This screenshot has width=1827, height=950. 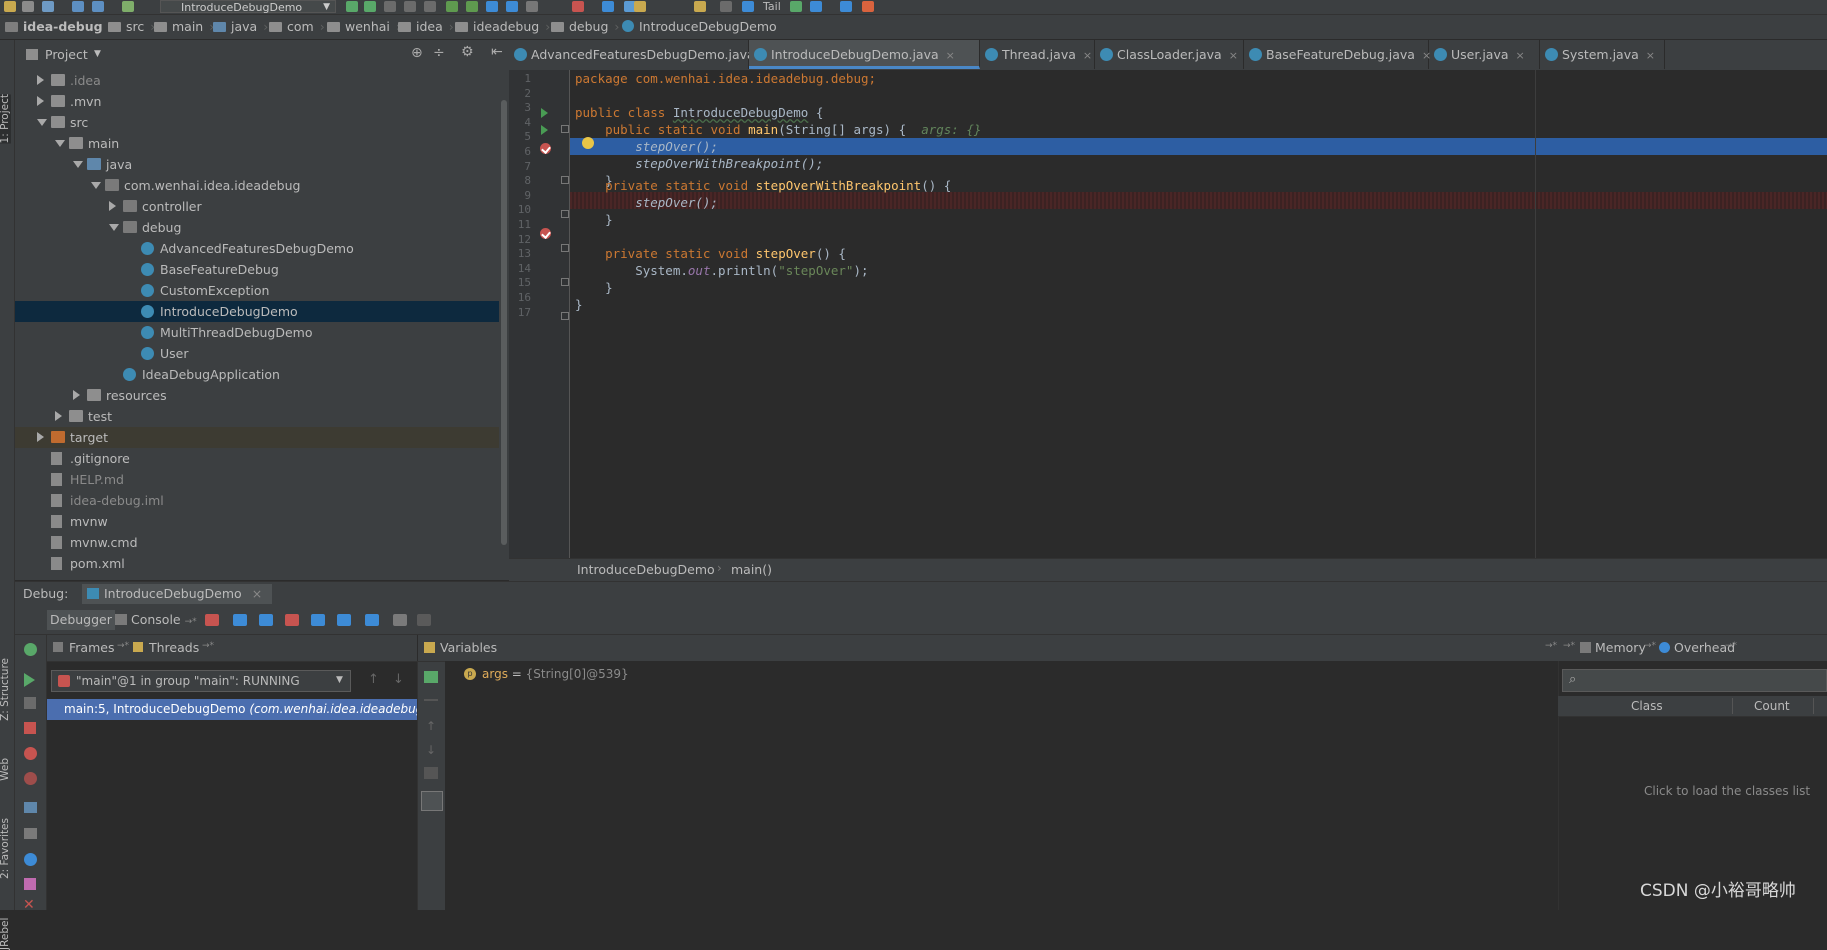 I want to click on editor-tab-advancedfeaturesdebugdemo: AdvancedFeaturesDebugDemo.java×, so click(x=640, y=54).